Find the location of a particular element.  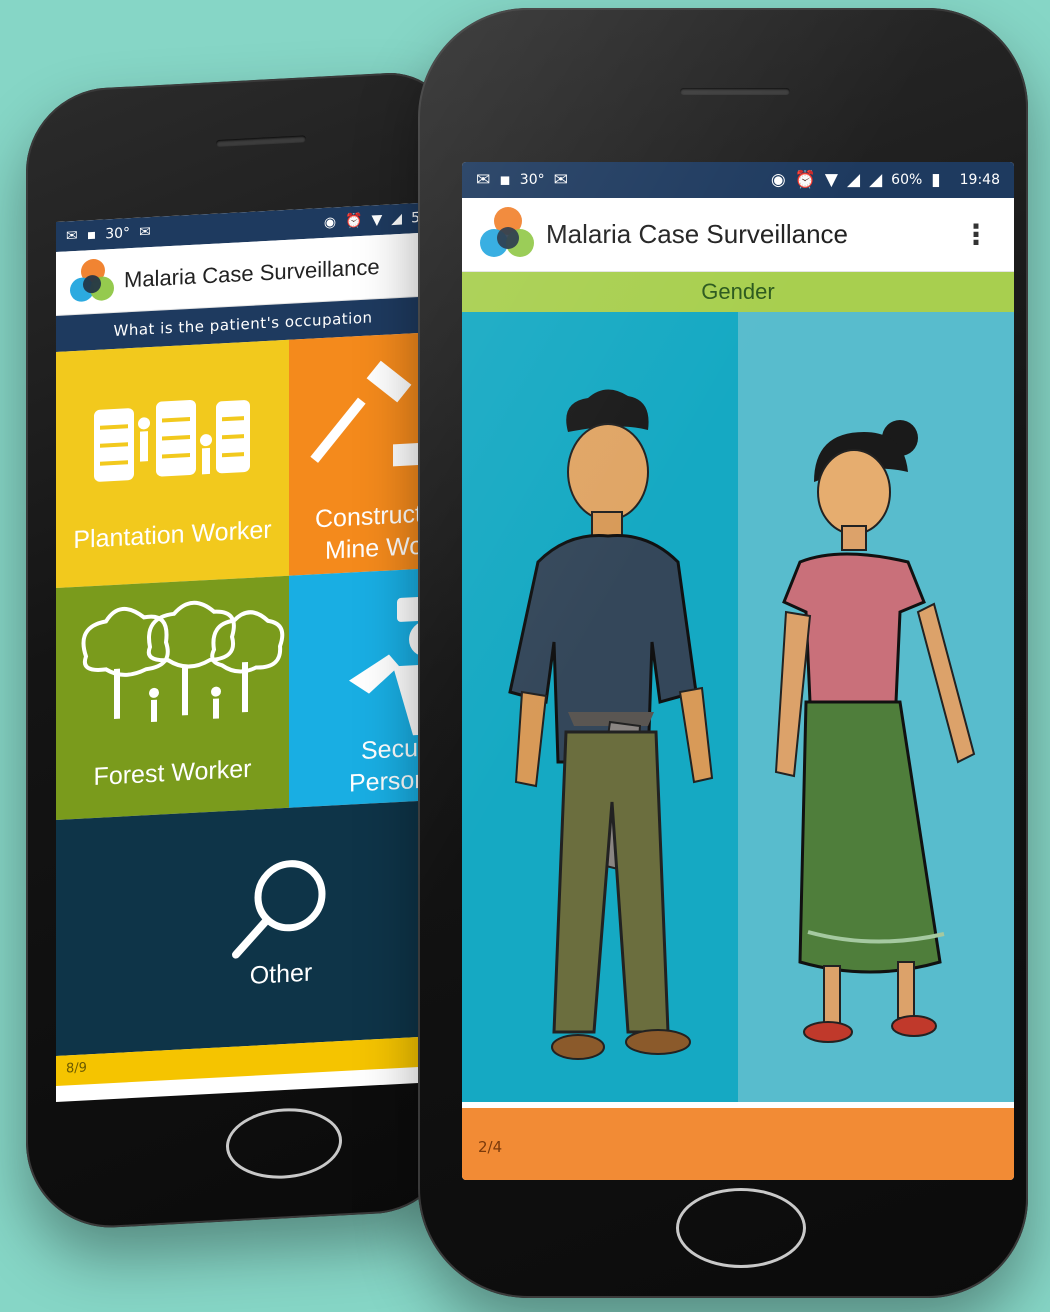

progress-text: 8/9 is located at coordinates (76, 1068).